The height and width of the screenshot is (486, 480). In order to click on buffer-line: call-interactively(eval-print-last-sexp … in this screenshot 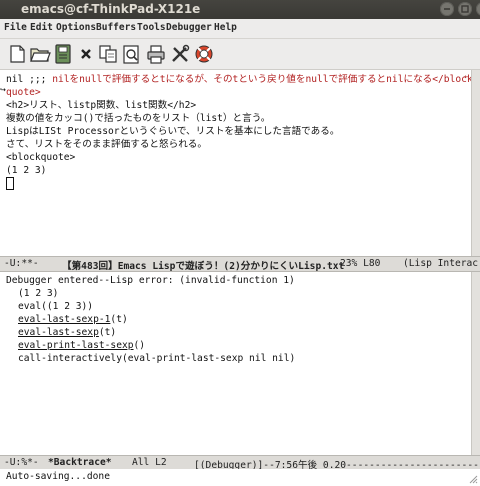, I will do `click(157, 358)`.